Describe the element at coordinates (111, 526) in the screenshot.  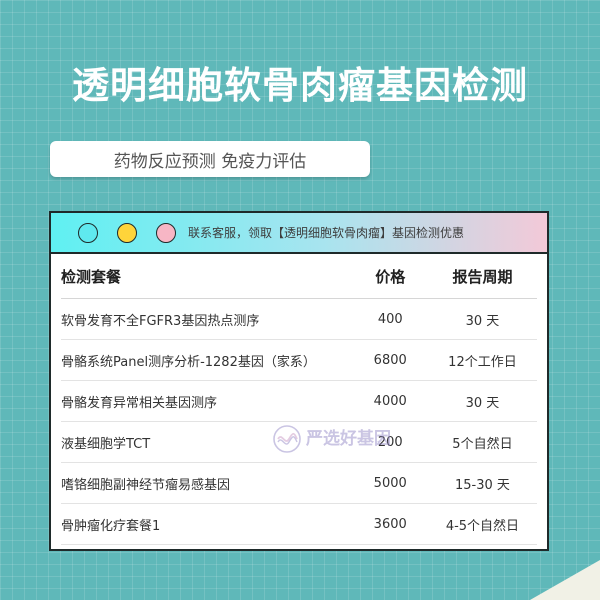
I see `row-name: 骨肿瘤化疗套餐1` at that location.